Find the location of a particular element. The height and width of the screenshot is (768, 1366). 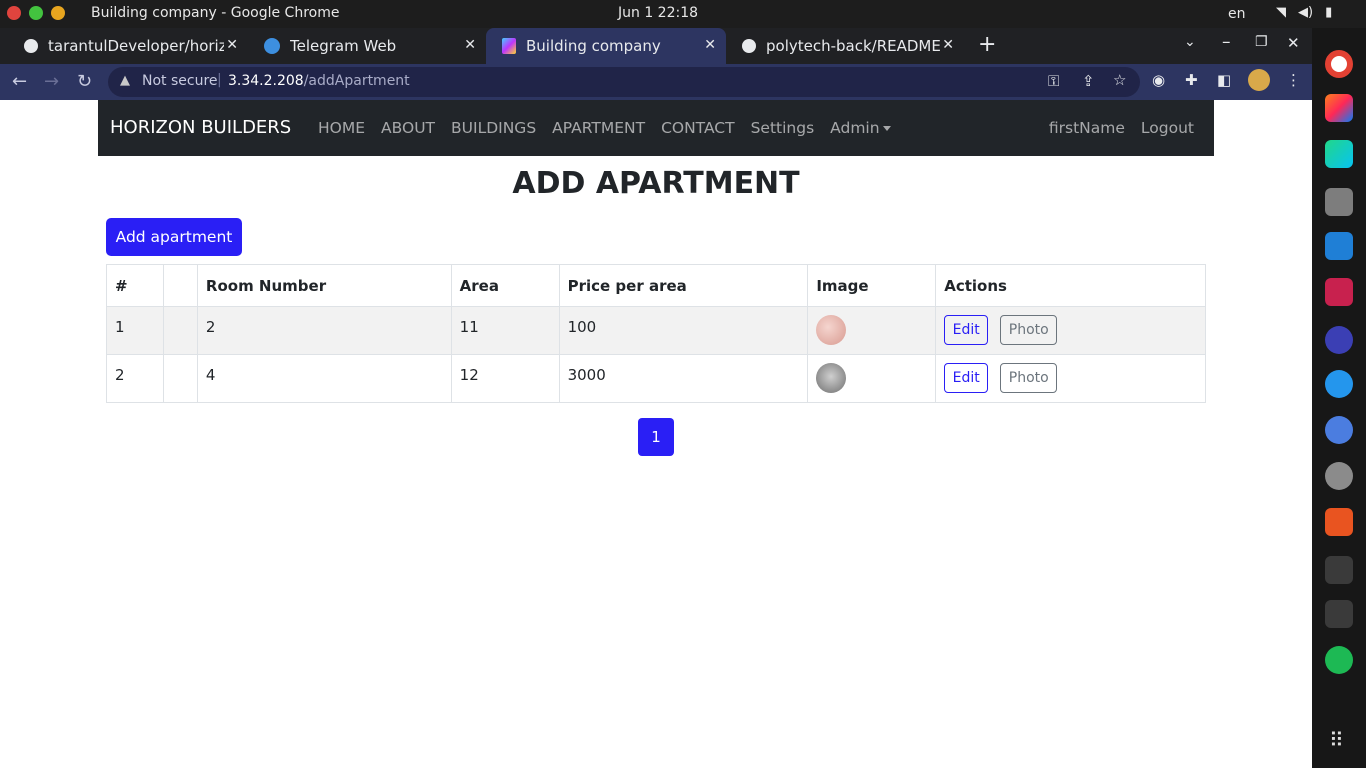

app-store-icon is located at coordinates (1339, 430).